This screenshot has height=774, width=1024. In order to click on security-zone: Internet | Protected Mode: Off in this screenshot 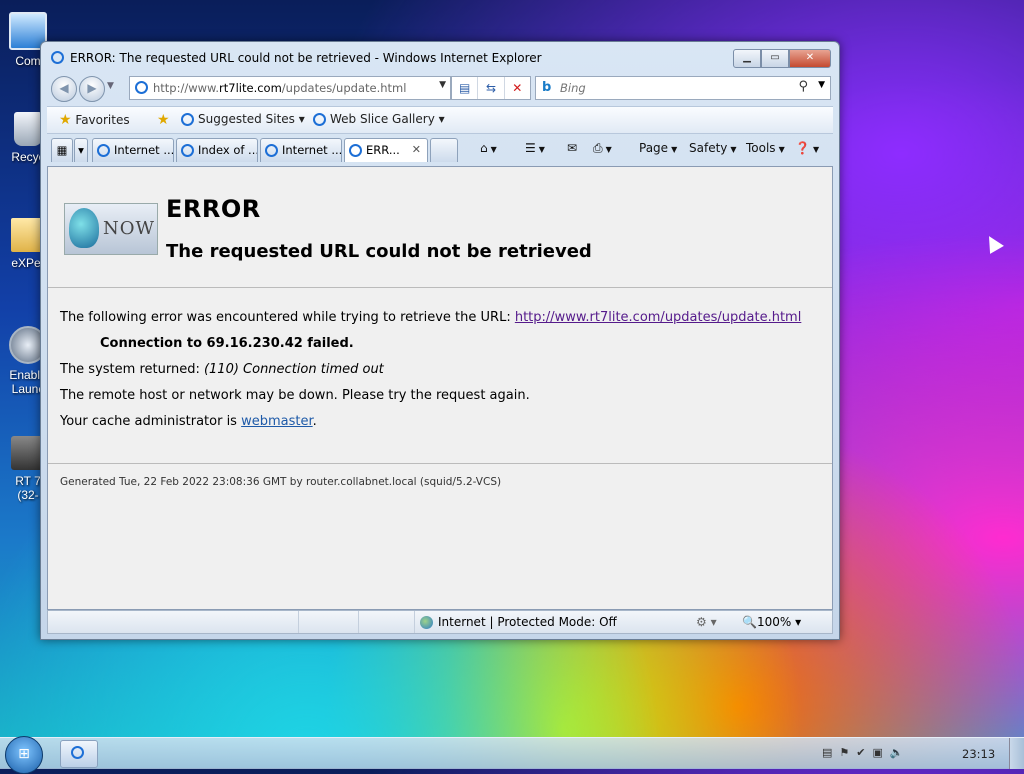, I will do `click(518, 622)`.